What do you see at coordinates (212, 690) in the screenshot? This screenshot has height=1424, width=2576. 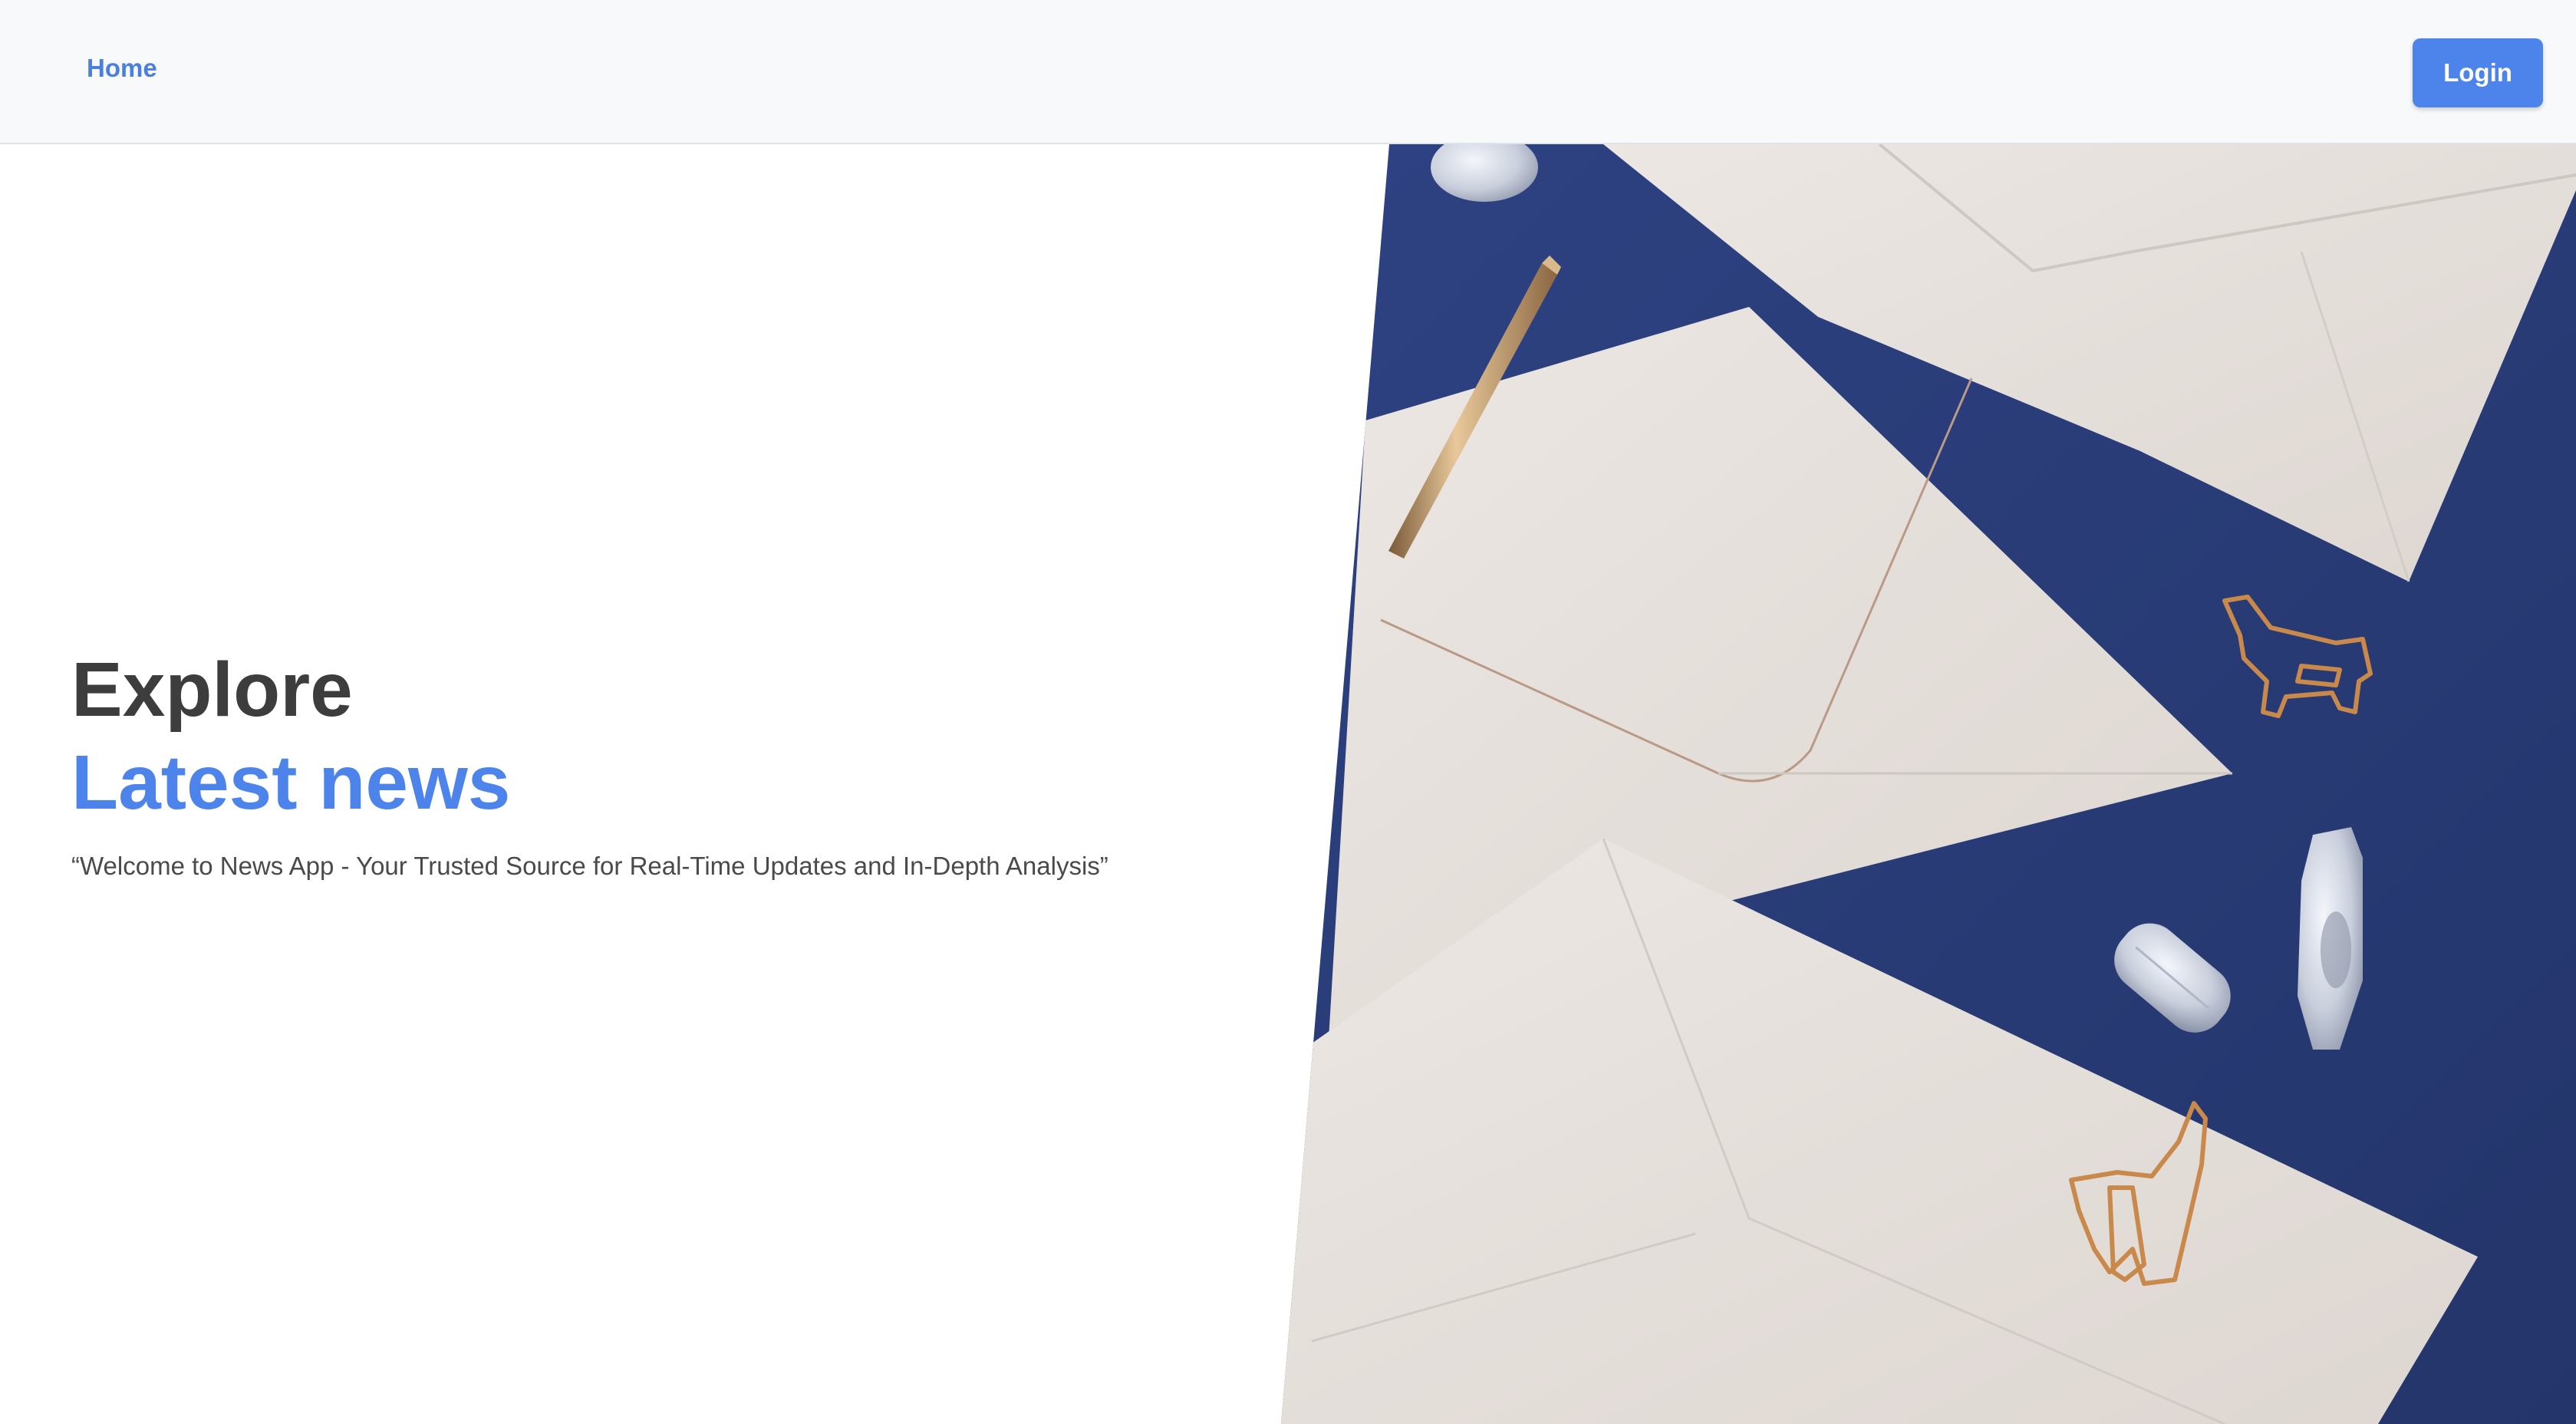 I see `hero-title-explore: Explore` at bounding box center [212, 690].